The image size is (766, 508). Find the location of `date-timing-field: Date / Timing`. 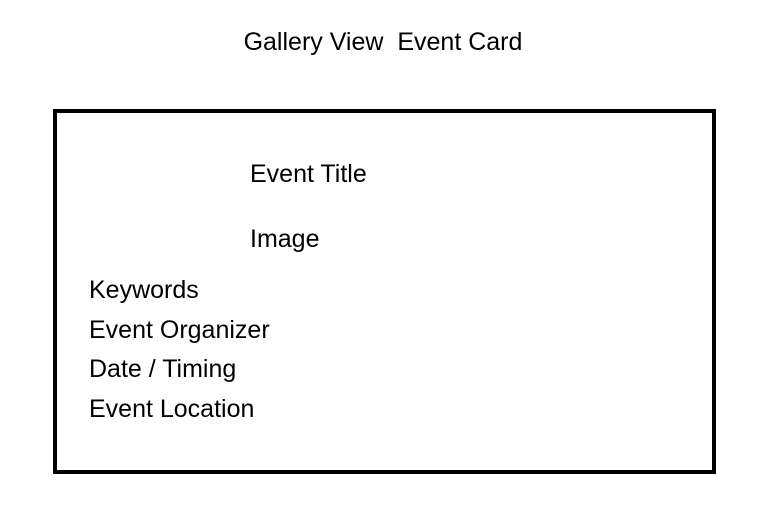

date-timing-field: Date / Timing is located at coordinates (163, 369).